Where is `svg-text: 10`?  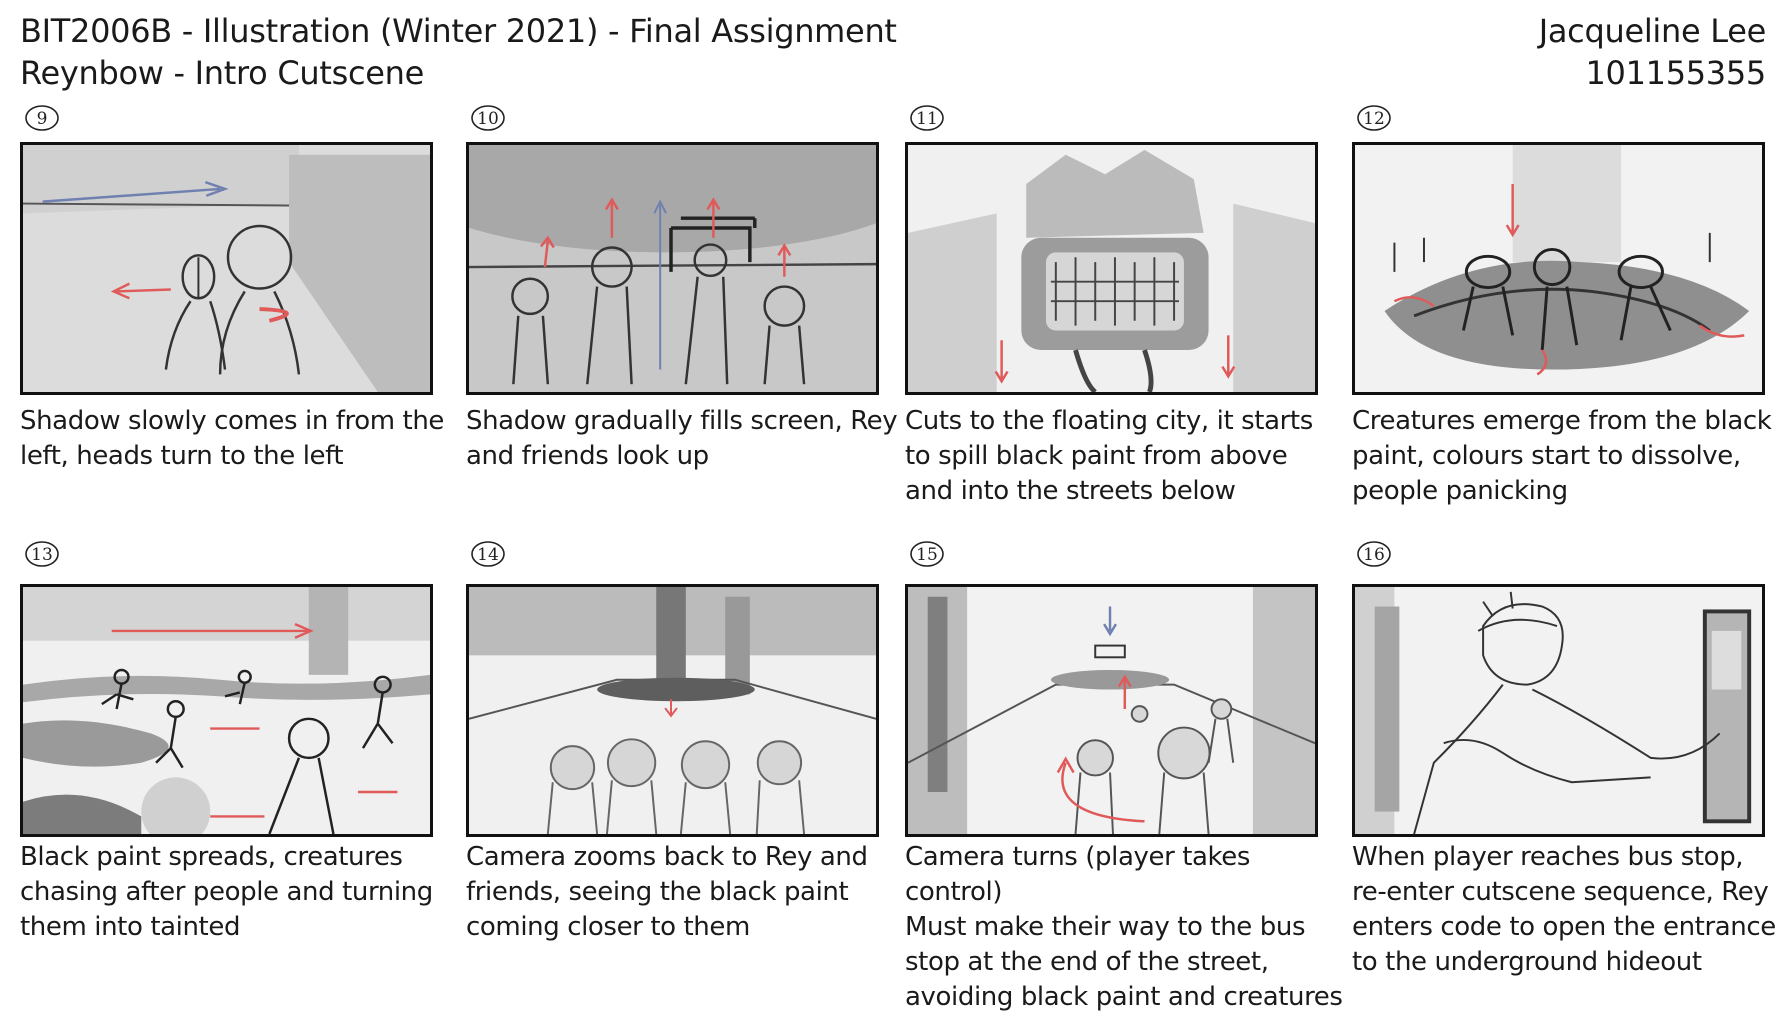 svg-text: 10 is located at coordinates (488, 119).